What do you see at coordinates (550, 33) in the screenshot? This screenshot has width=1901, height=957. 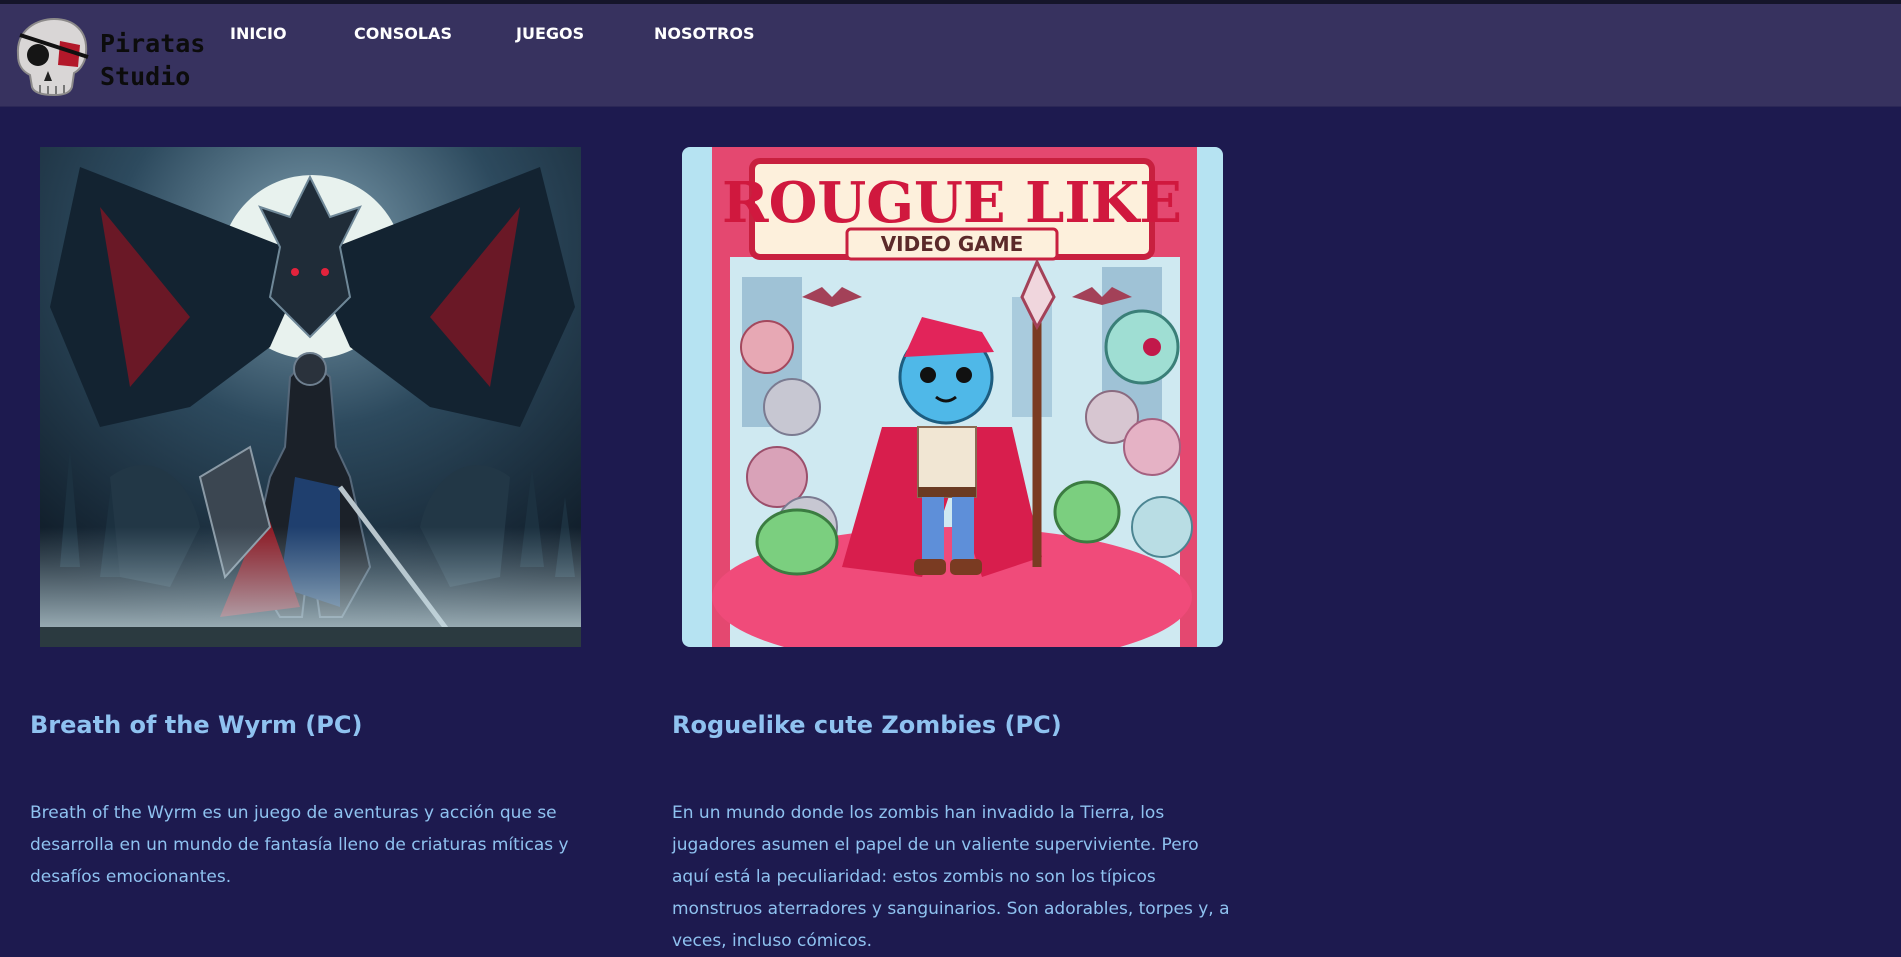 I see `nav-item-juegos: JUEGOS` at bounding box center [550, 33].